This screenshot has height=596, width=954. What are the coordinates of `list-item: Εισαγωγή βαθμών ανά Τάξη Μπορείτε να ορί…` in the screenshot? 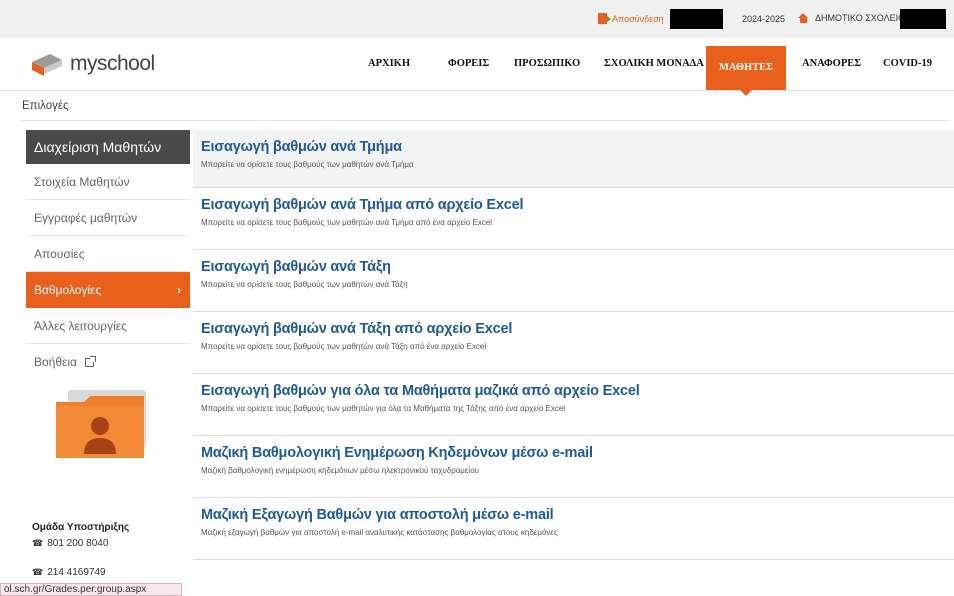 It's located at (573, 281).